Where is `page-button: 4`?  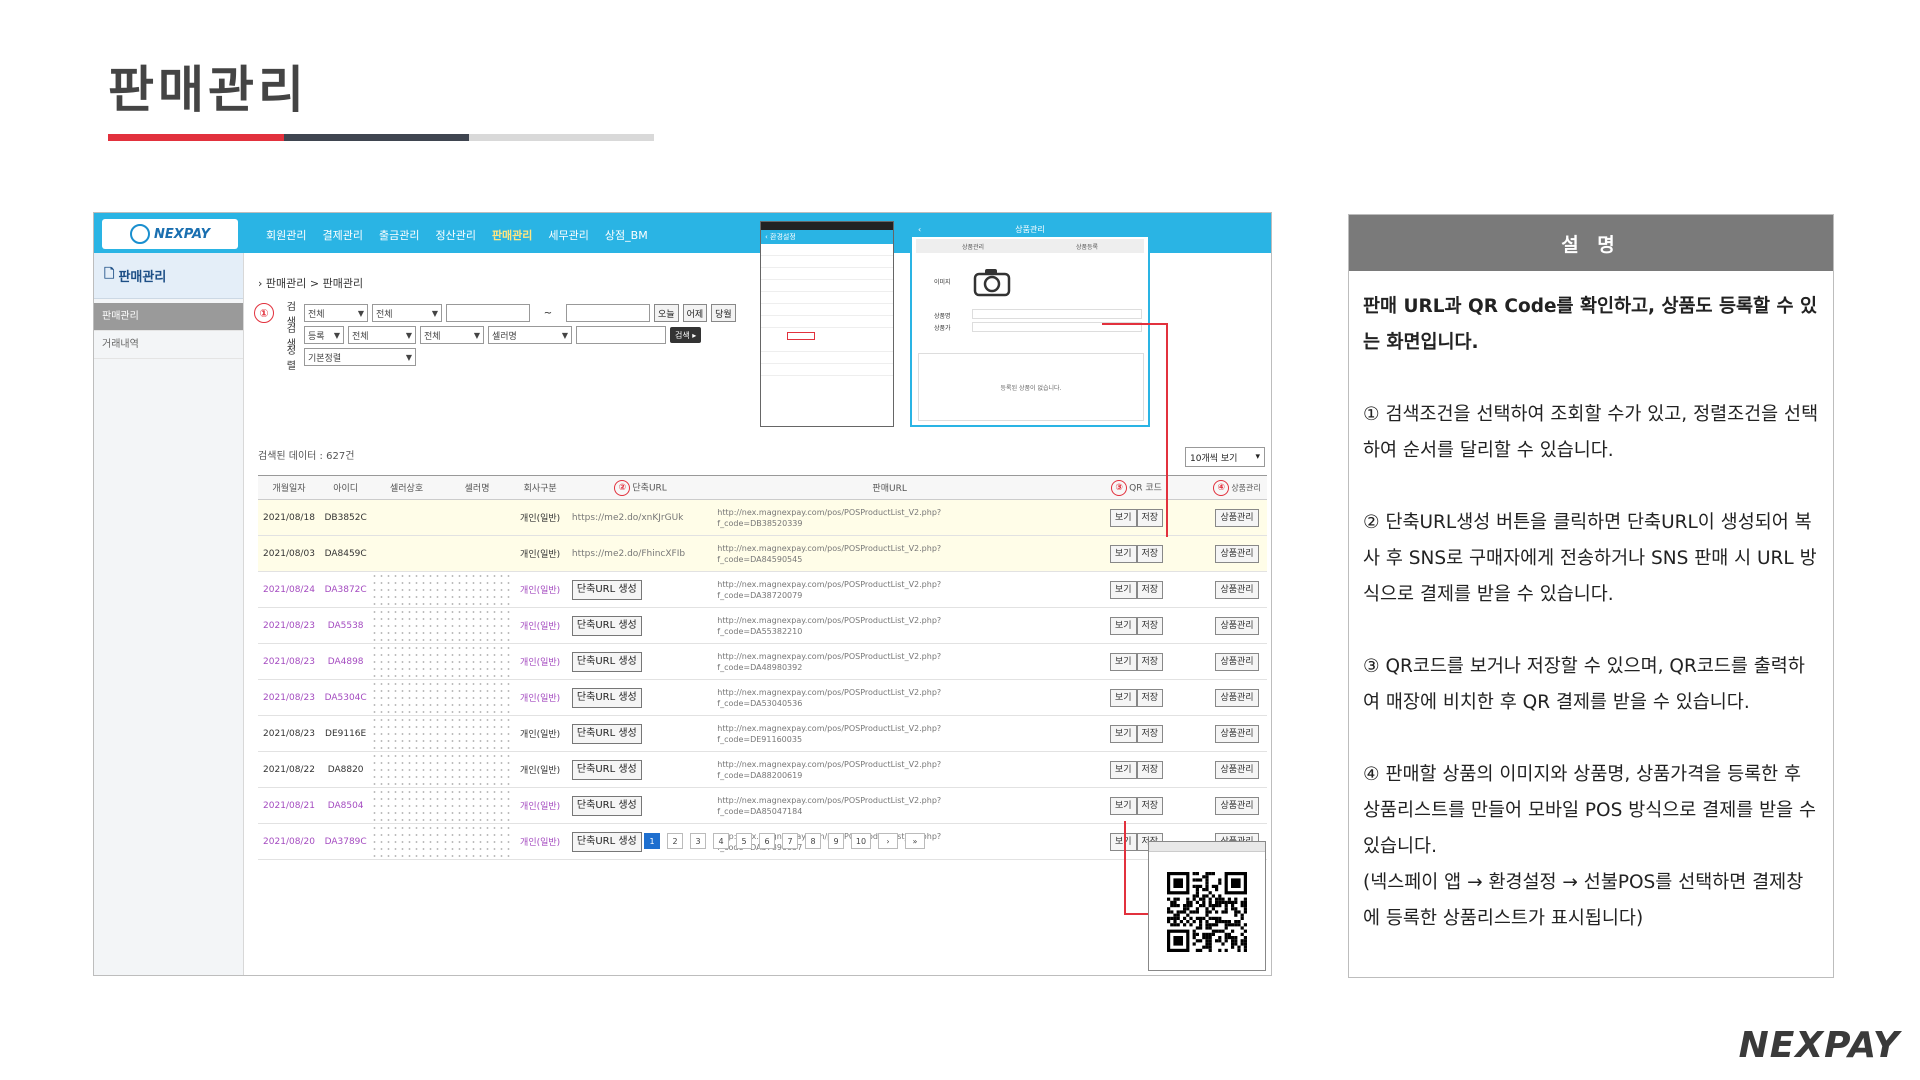
page-button: 4 is located at coordinates (721, 841).